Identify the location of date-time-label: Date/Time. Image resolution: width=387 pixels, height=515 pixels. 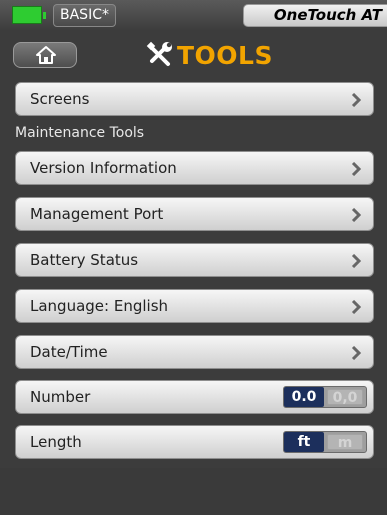
(69, 352).